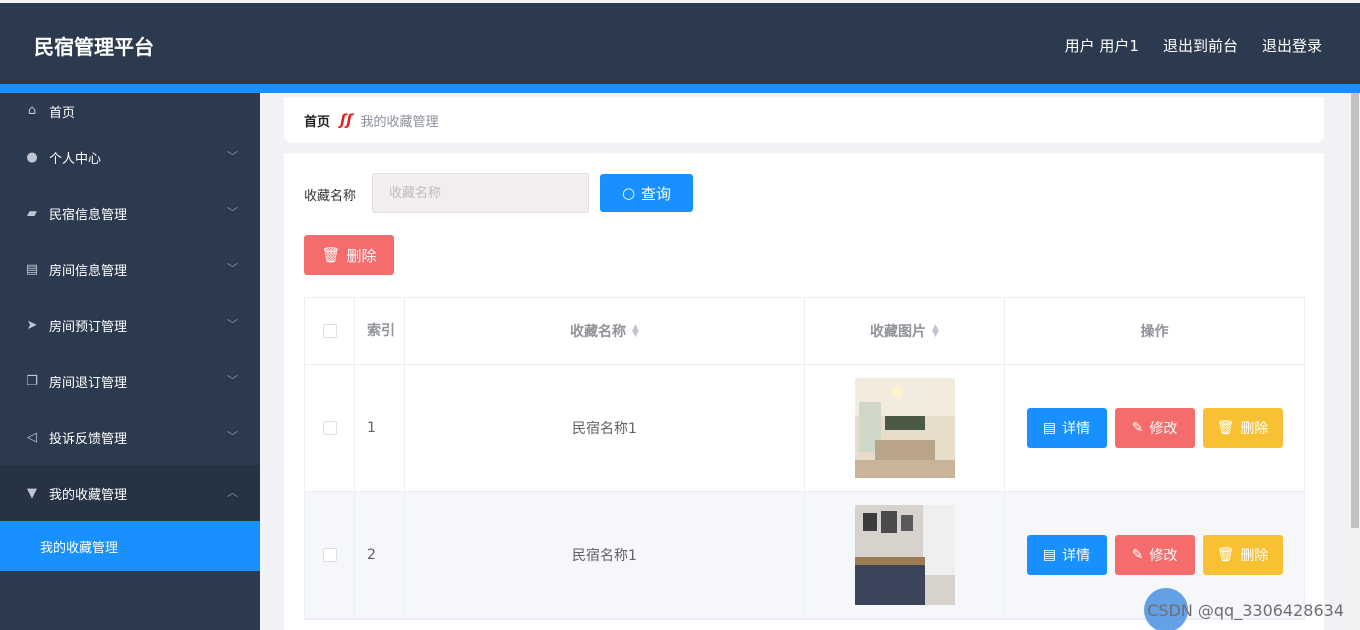 Image resolution: width=1360 pixels, height=630 pixels. What do you see at coordinates (94, 47) in the screenshot?
I see `brand-title: 民宿管理平台` at bounding box center [94, 47].